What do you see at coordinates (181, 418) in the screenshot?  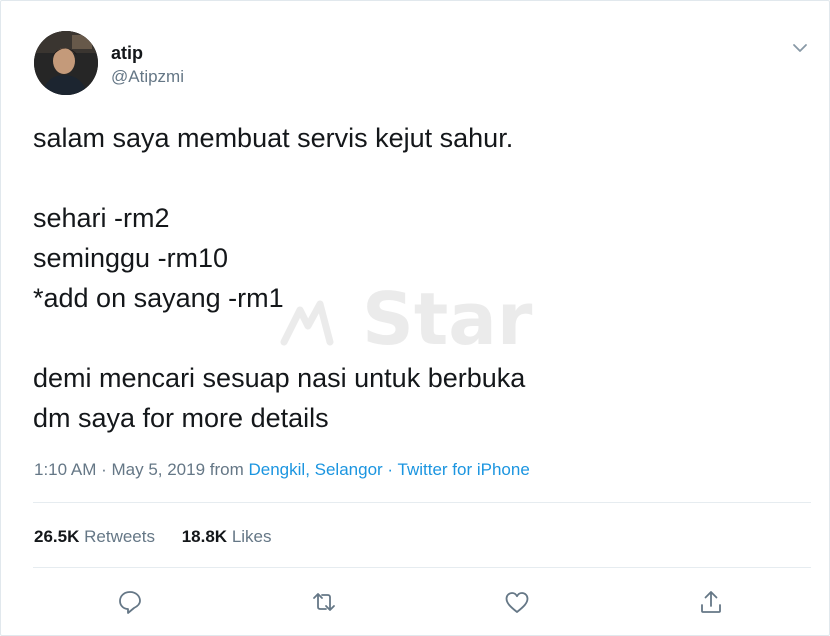 I see `tweet-line: dm saya for more details` at bounding box center [181, 418].